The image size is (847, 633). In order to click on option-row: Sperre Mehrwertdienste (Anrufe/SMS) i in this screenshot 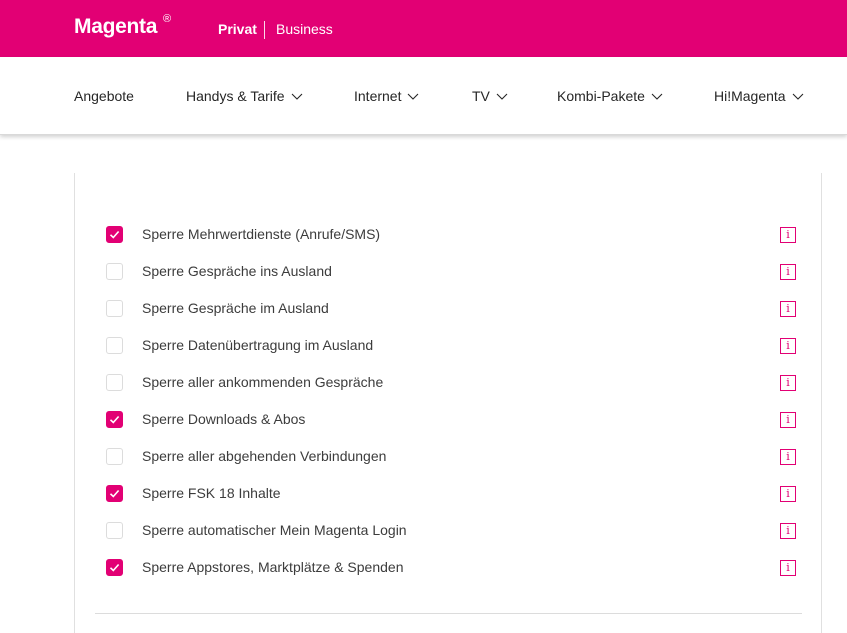, I will do `click(449, 235)`.